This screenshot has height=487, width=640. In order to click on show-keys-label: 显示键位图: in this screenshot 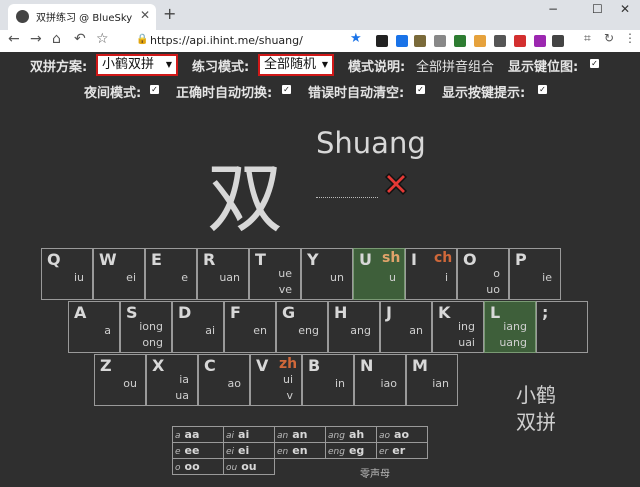, I will do `click(543, 67)`.